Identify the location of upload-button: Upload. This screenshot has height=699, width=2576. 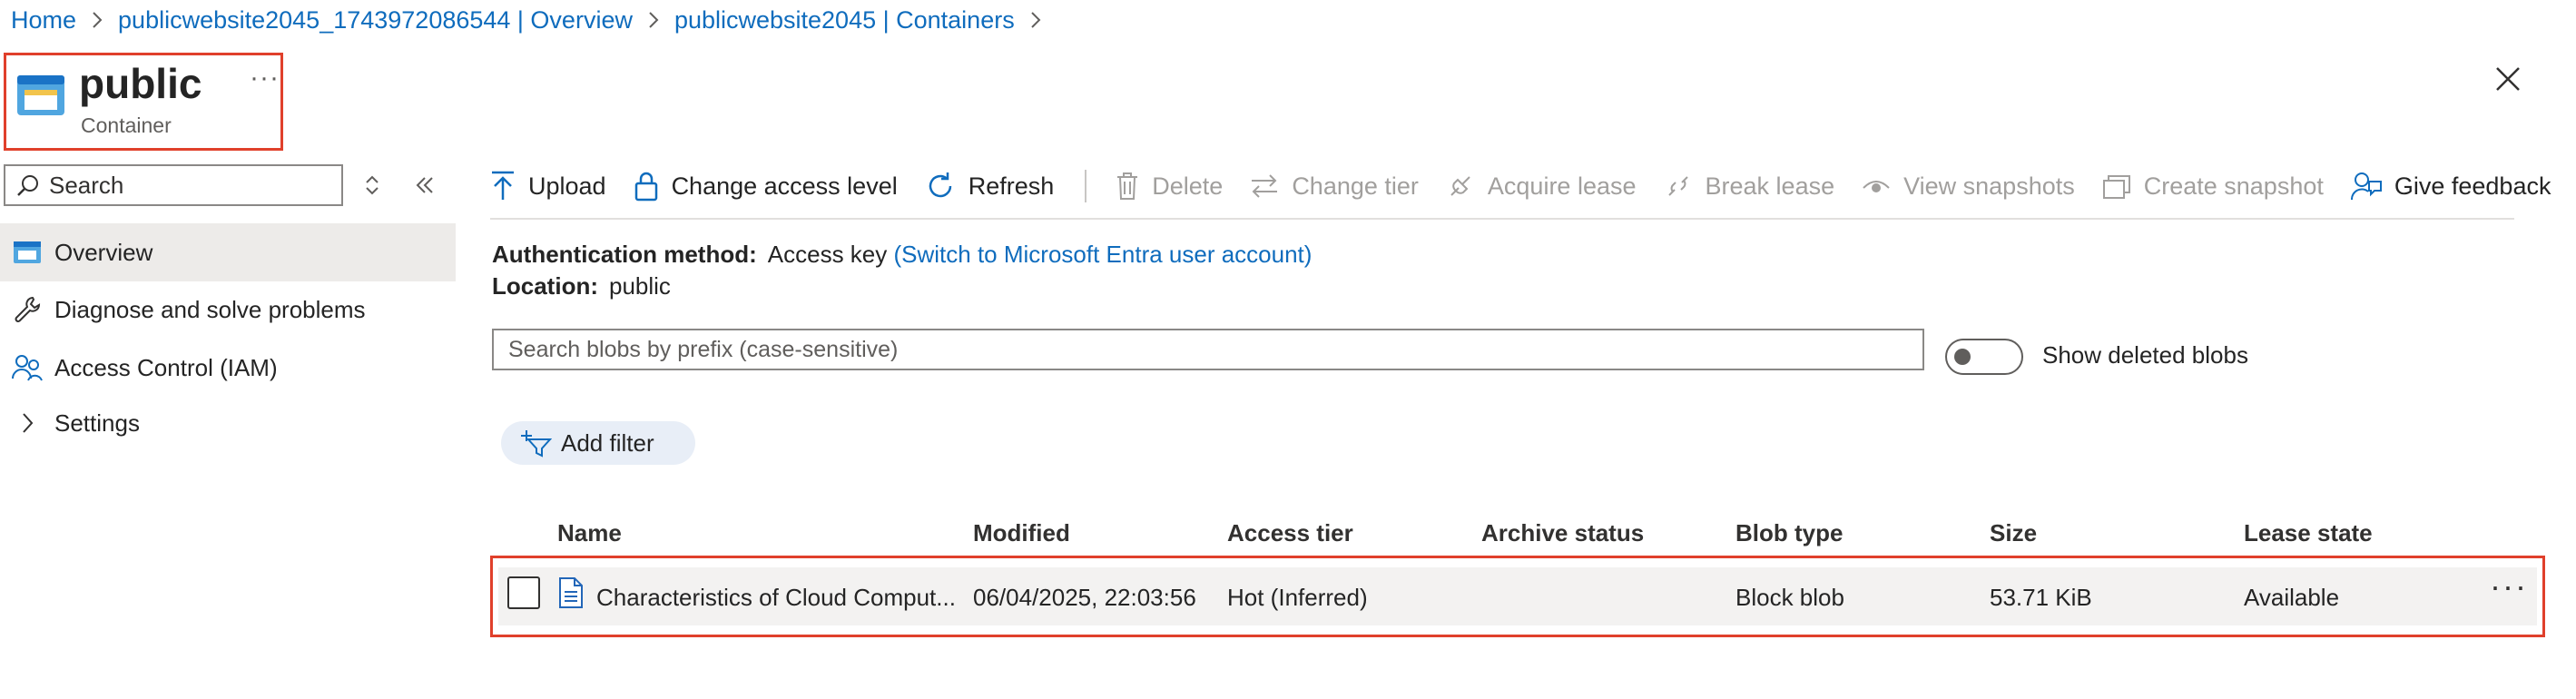
(548, 186).